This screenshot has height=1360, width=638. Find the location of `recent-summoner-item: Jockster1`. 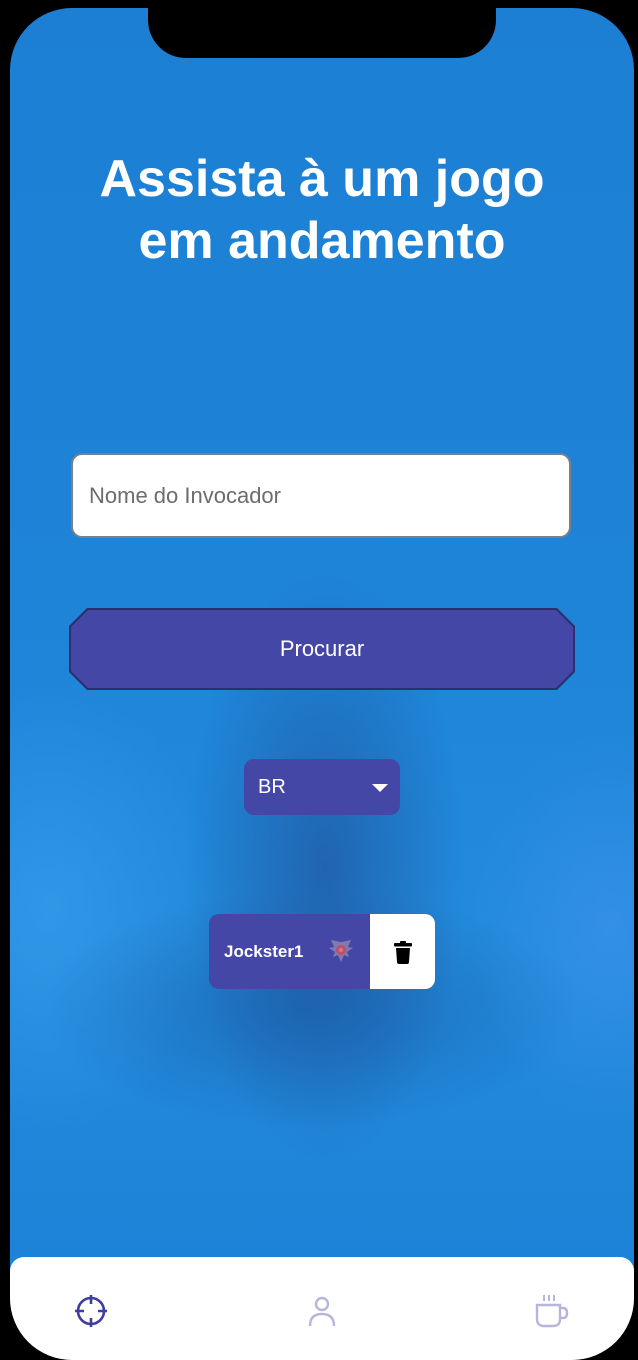

recent-summoner-item: Jockster1 is located at coordinates (289, 951).